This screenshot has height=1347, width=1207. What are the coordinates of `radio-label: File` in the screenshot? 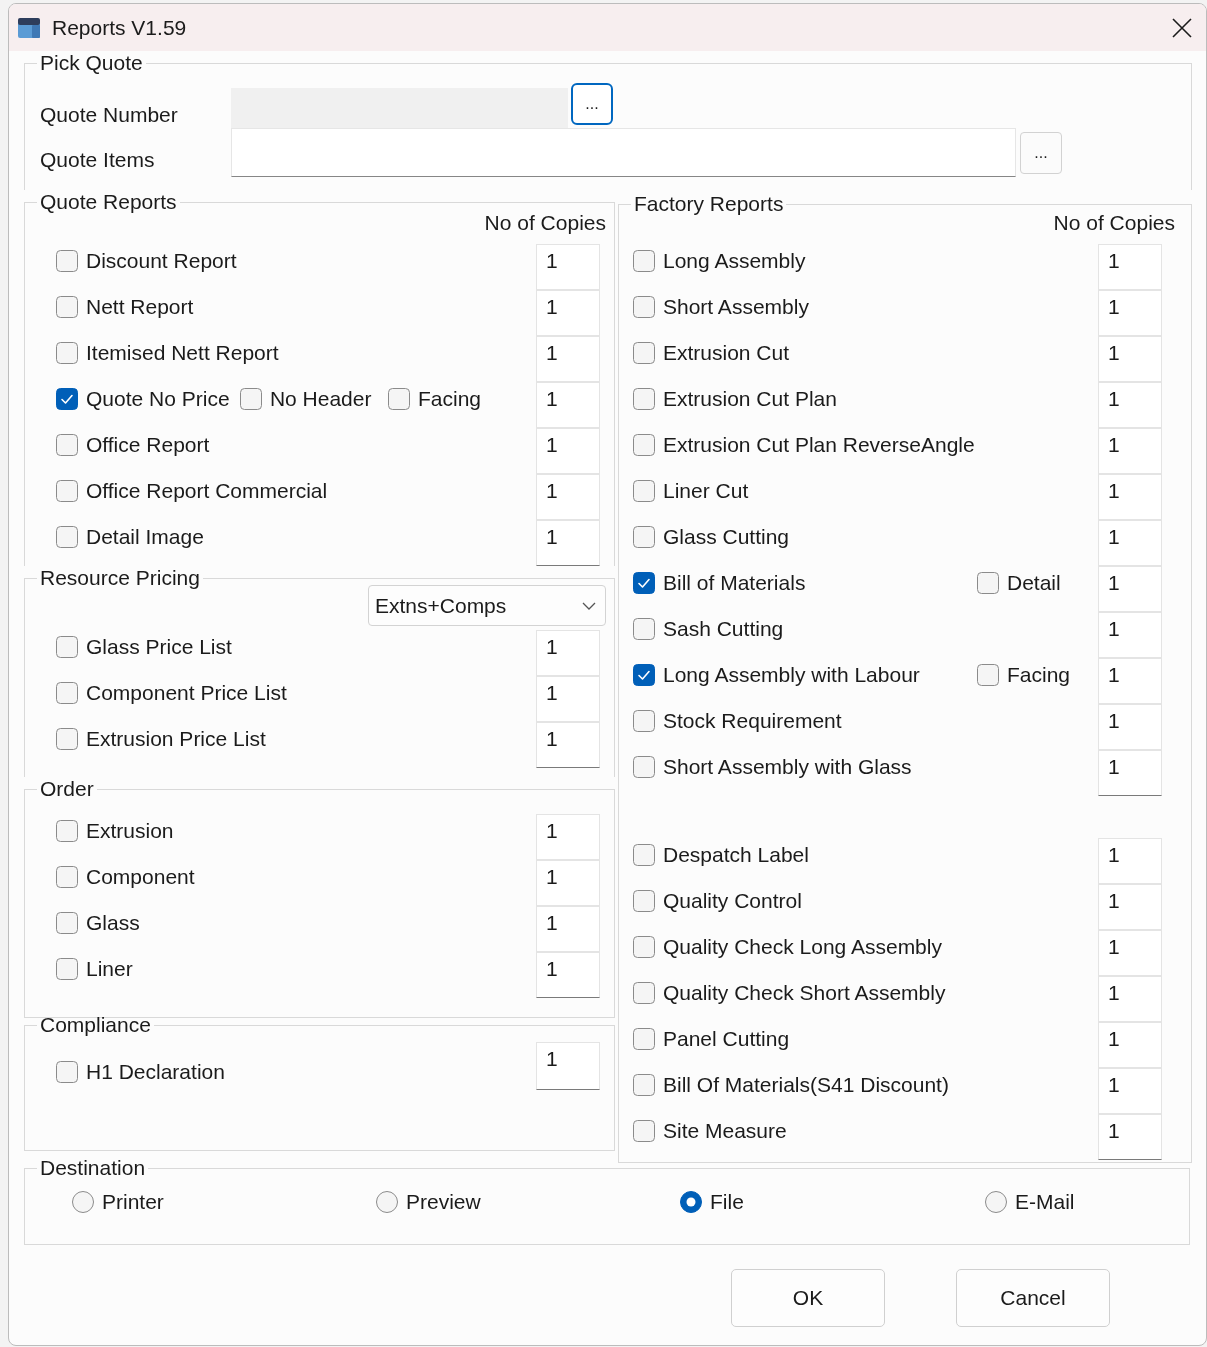 It's located at (727, 1202).